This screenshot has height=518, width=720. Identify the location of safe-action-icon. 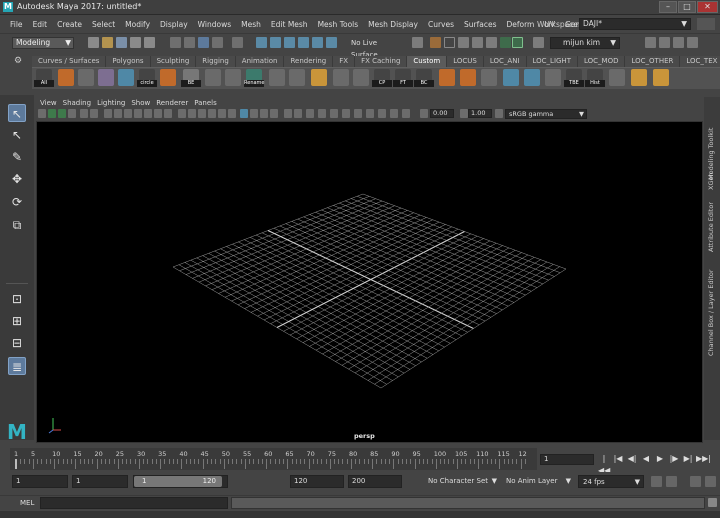
(158, 113).